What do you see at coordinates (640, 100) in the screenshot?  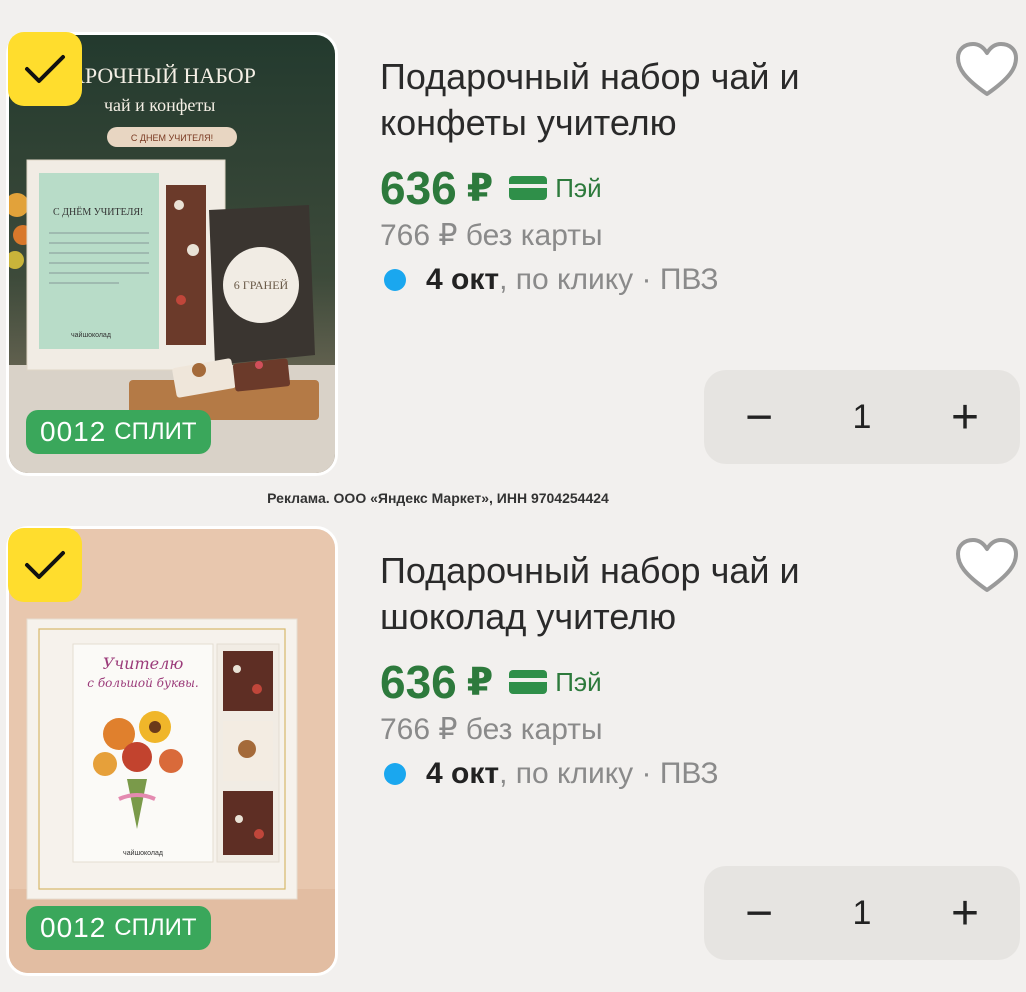 I see `product-title: Подарочный набор чай и конфеты учителю` at bounding box center [640, 100].